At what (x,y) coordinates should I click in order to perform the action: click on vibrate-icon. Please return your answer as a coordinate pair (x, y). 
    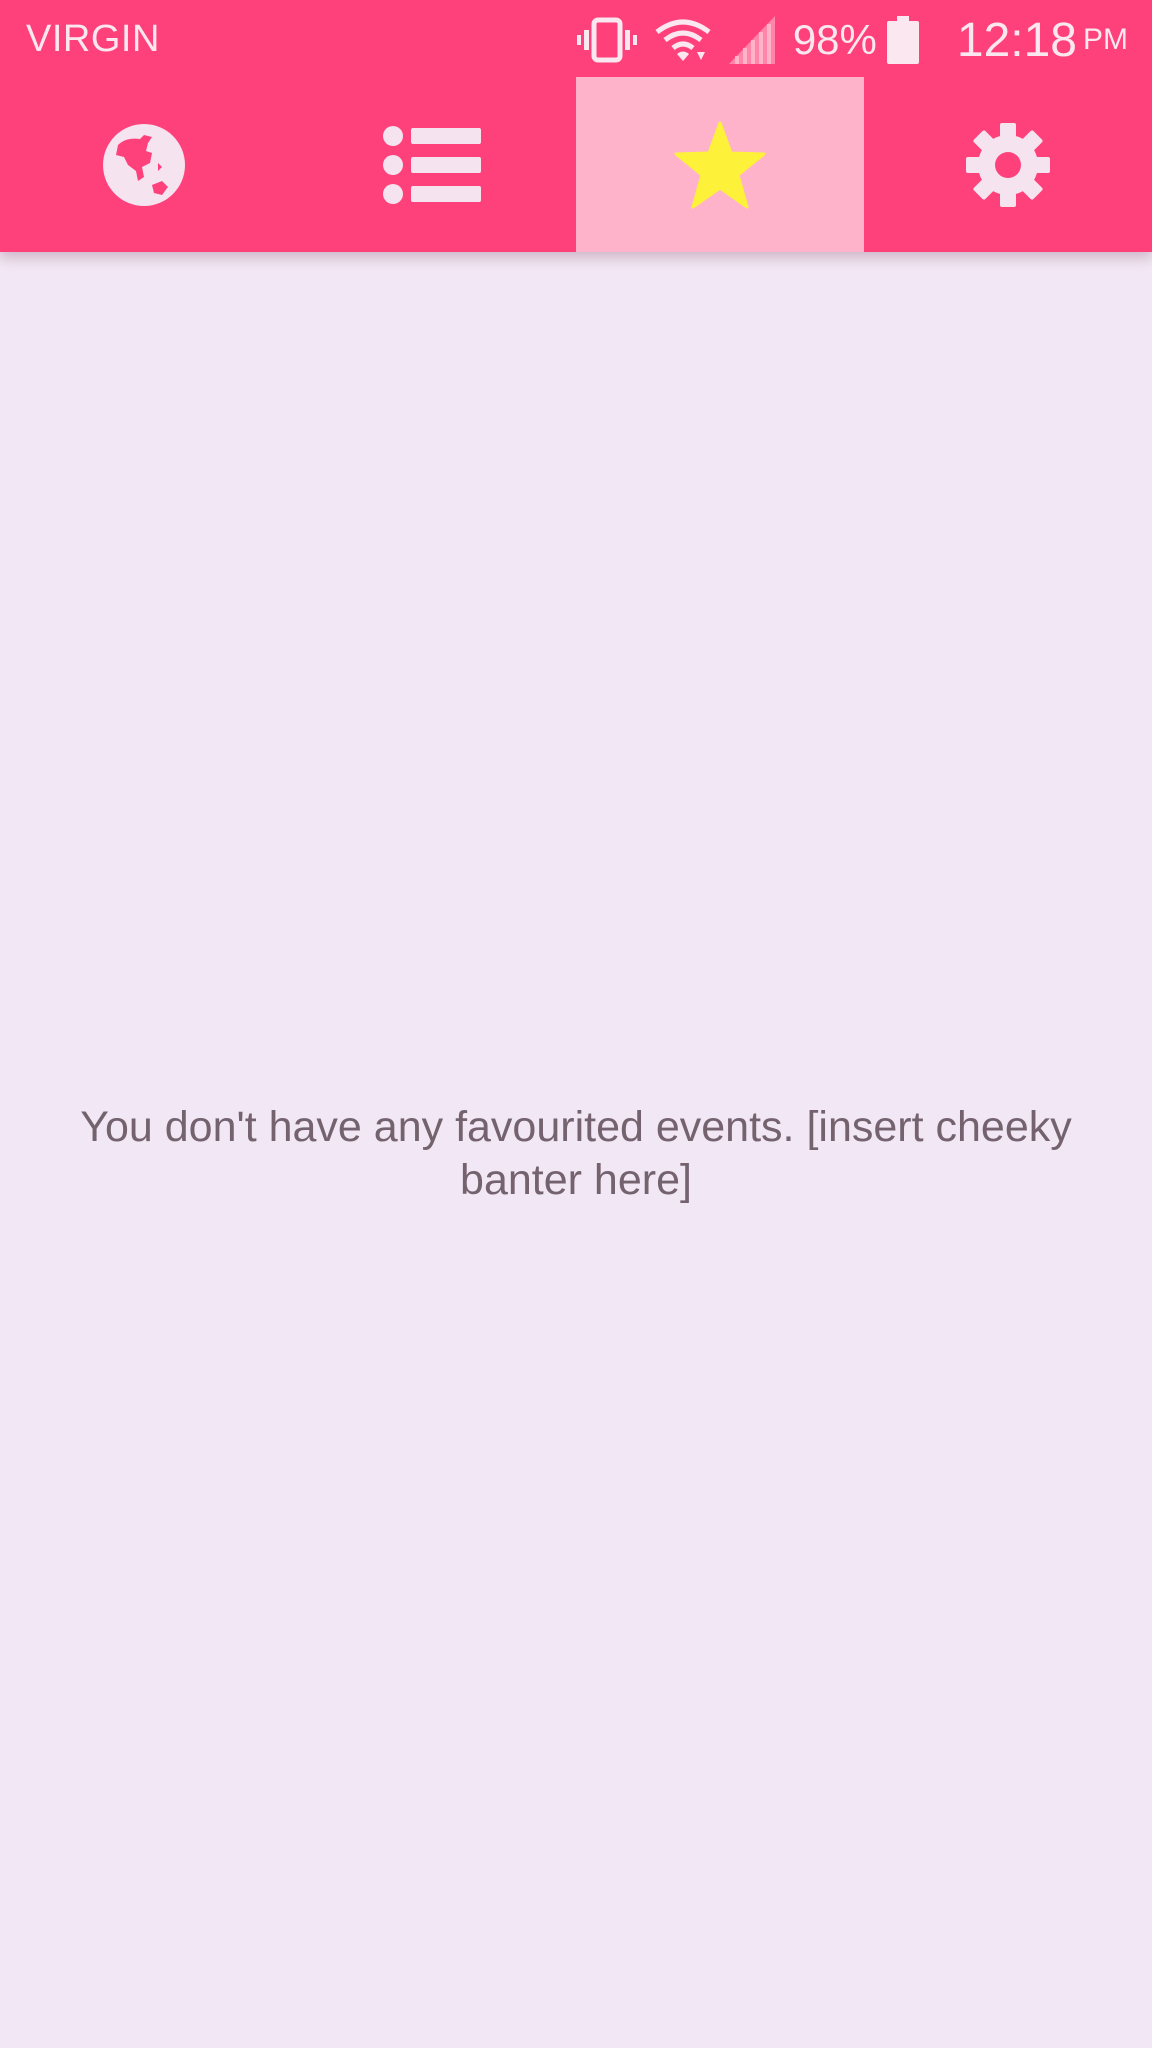
    Looking at the image, I should click on (606, 40).